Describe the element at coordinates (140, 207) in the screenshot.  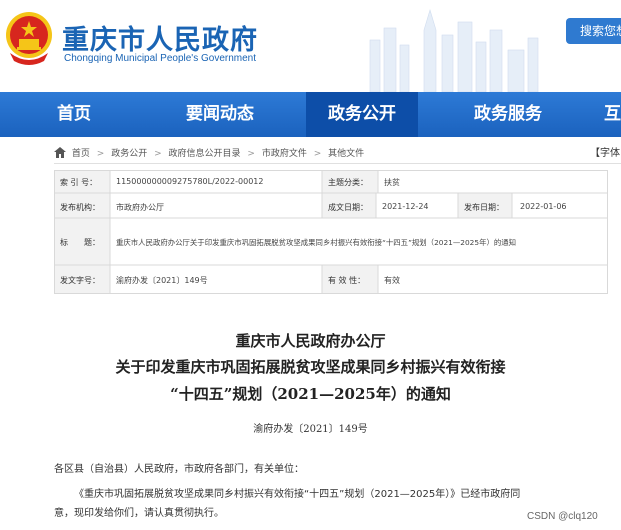
I see `issuer-value: 市政府办公厅` at that location.